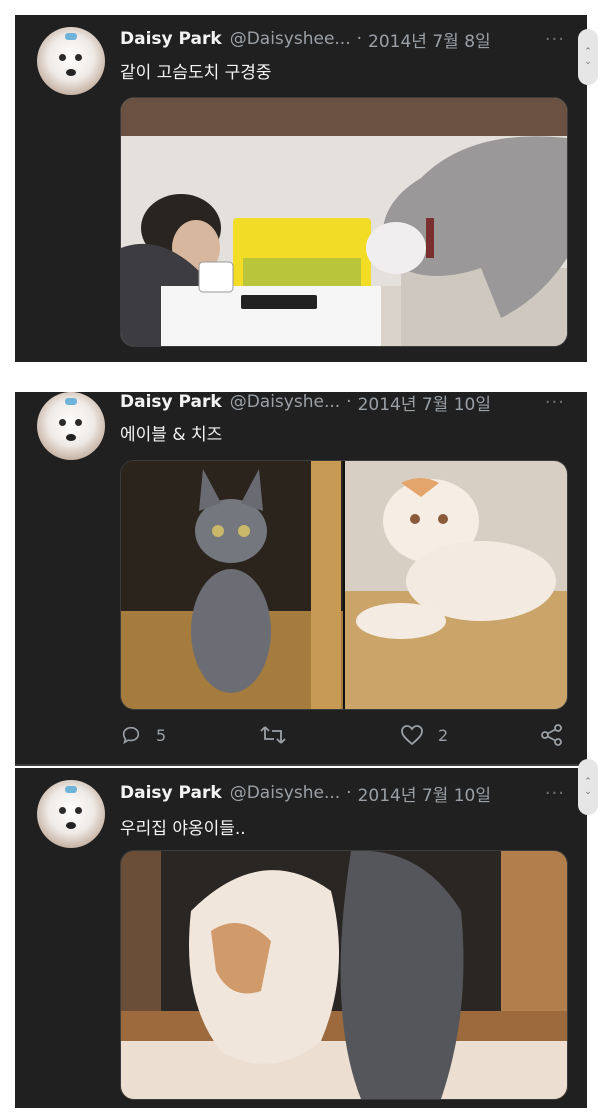 The height and width of the screenshot is (1119, 600). Describe the element at coordinates (131, 735) in the screenshot. I see `reply-icon` at that location.